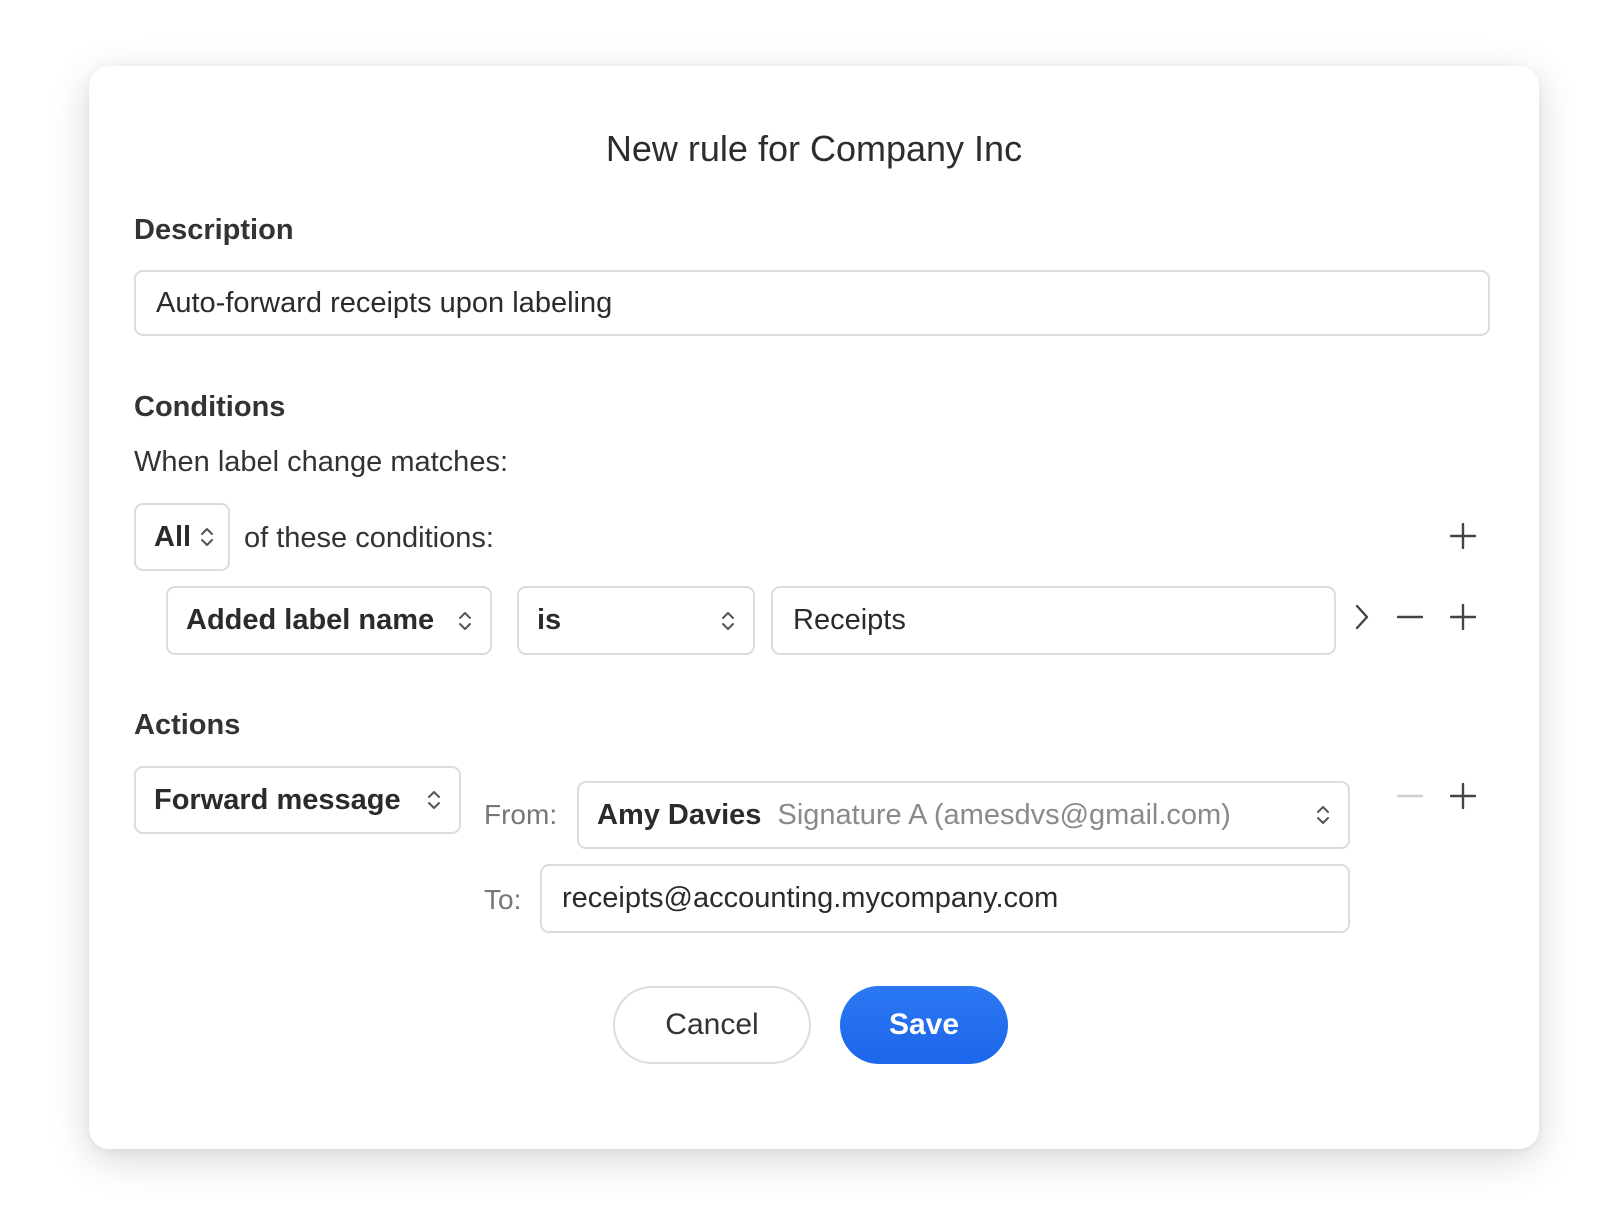  Describe the element at coordinates (812, 303) in the screenshot. I see `description-input: Auto-forward receipts upon labeling` at that location.